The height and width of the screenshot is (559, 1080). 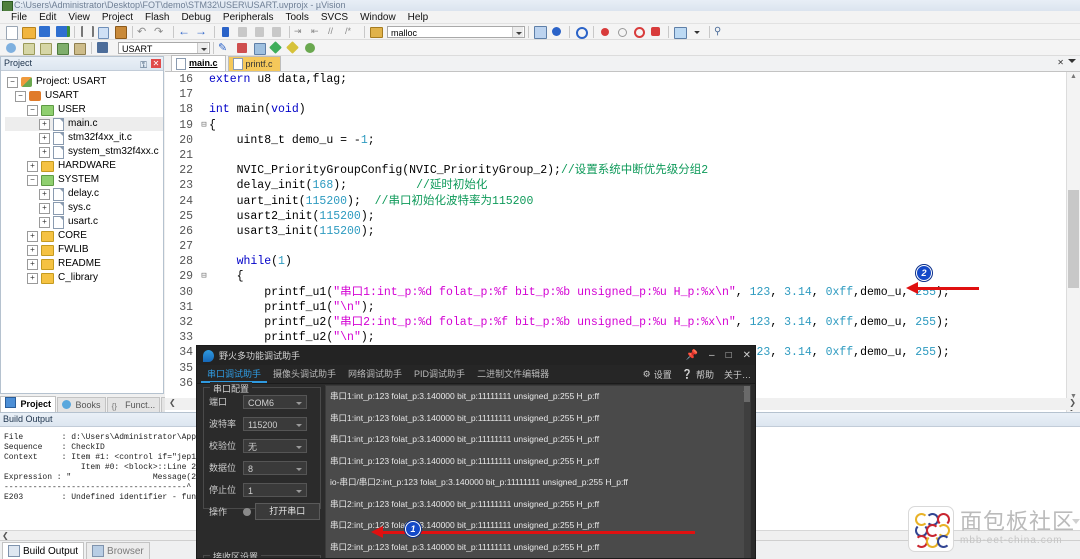 I want to click on tab-books: Books, so click(x=81, y=404).